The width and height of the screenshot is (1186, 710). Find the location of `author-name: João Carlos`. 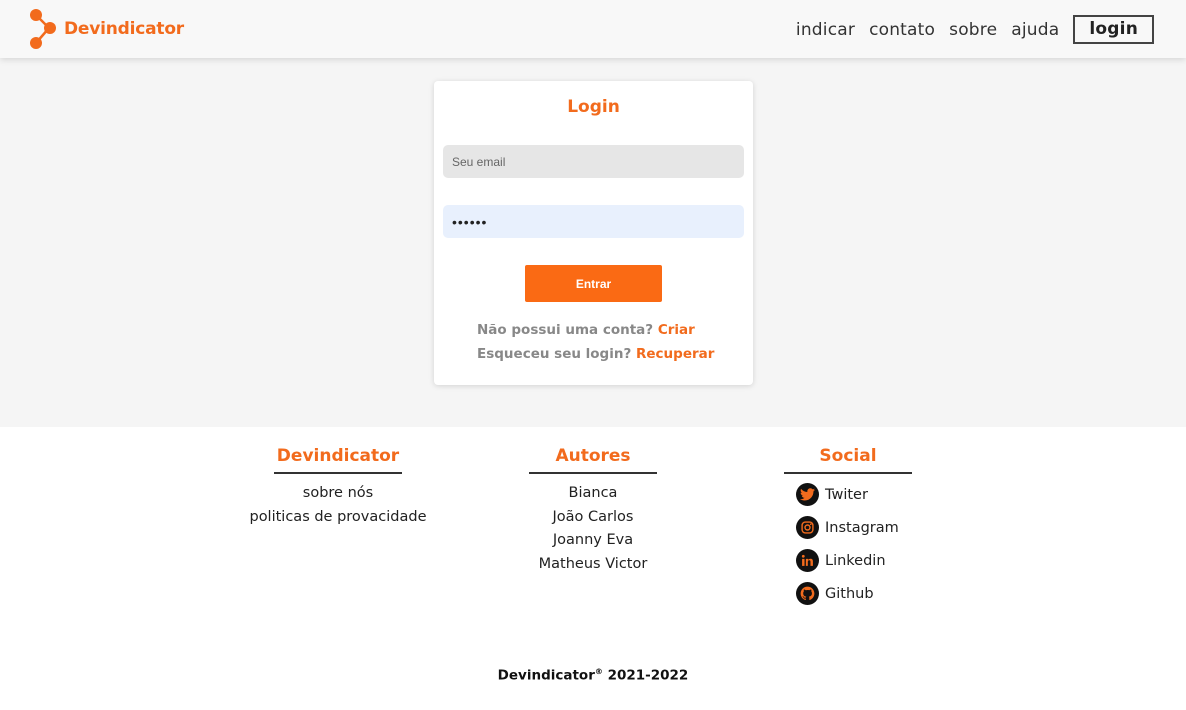

author-name: João Carlos is located at coordinates (593, 516).